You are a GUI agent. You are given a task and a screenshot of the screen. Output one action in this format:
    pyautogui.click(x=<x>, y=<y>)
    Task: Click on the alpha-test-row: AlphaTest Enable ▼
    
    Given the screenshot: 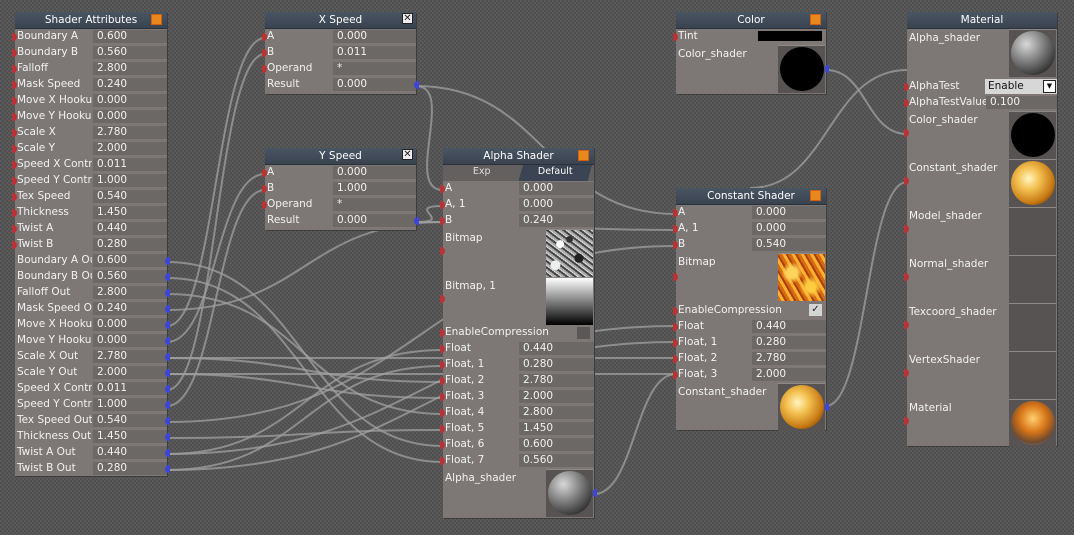 What is the action you would take?
    pyautogui.click(x=980, y=87)
    